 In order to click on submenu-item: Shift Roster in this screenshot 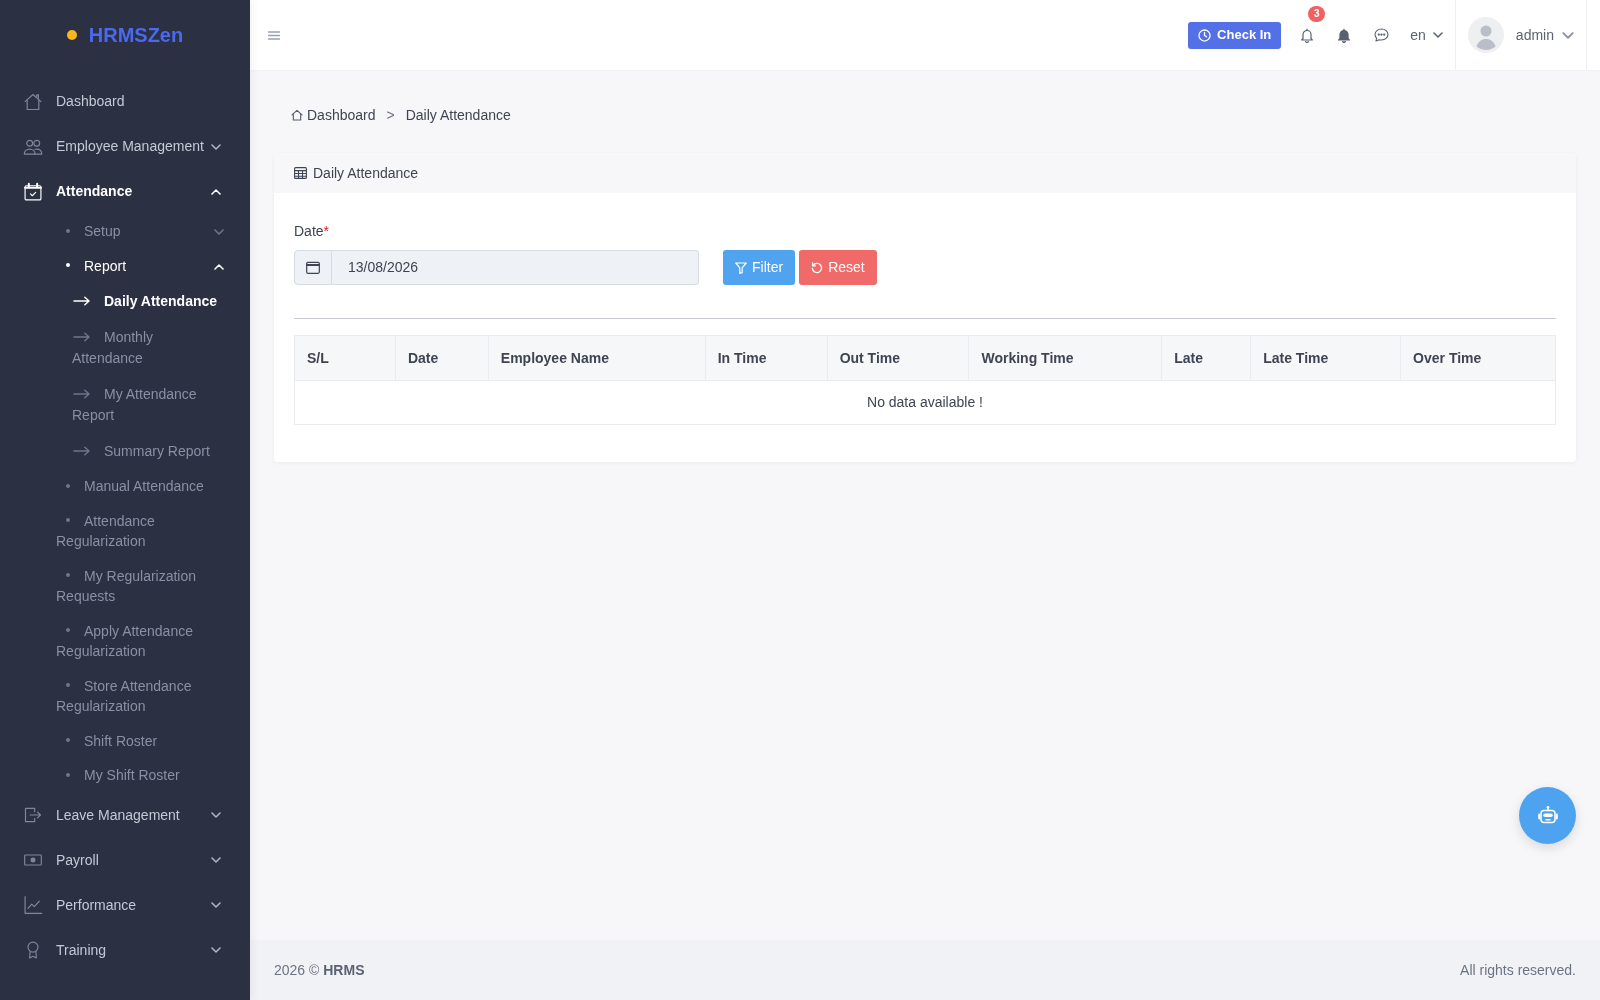, I will do `click(125, 740)`.